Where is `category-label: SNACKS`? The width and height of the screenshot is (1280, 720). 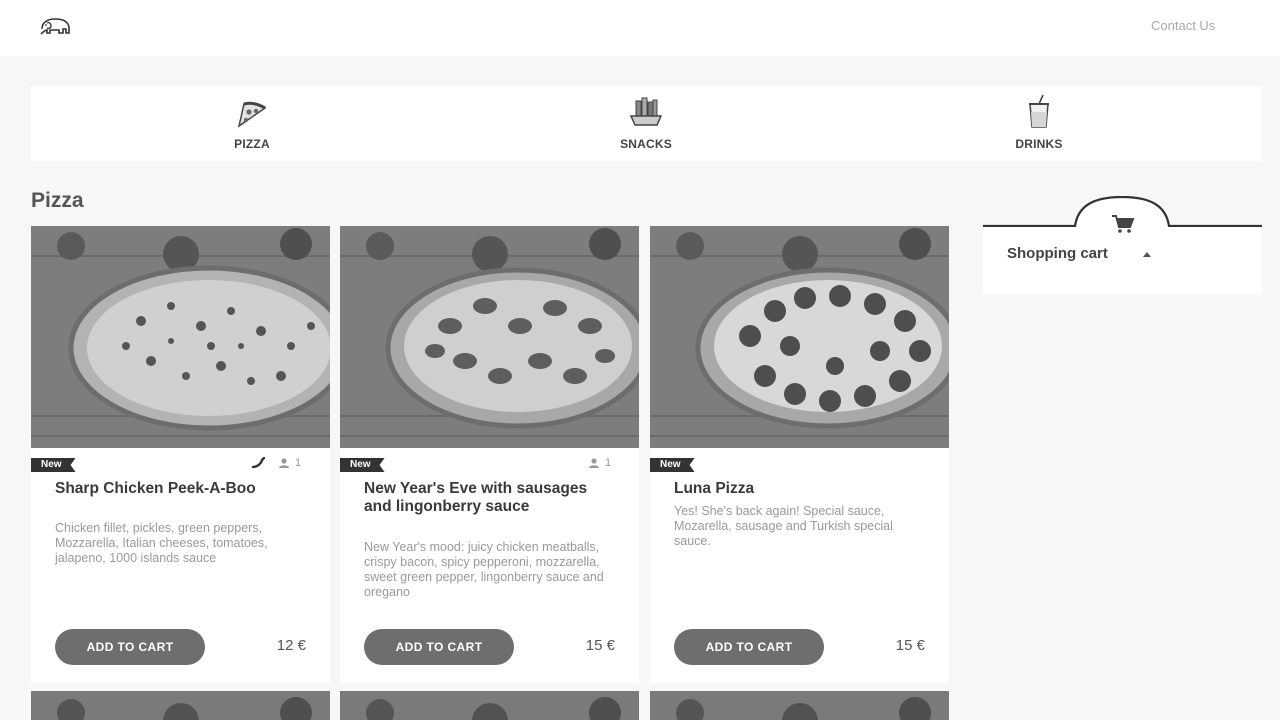
category-label: SNACKS is located at coordinates (646, 144).